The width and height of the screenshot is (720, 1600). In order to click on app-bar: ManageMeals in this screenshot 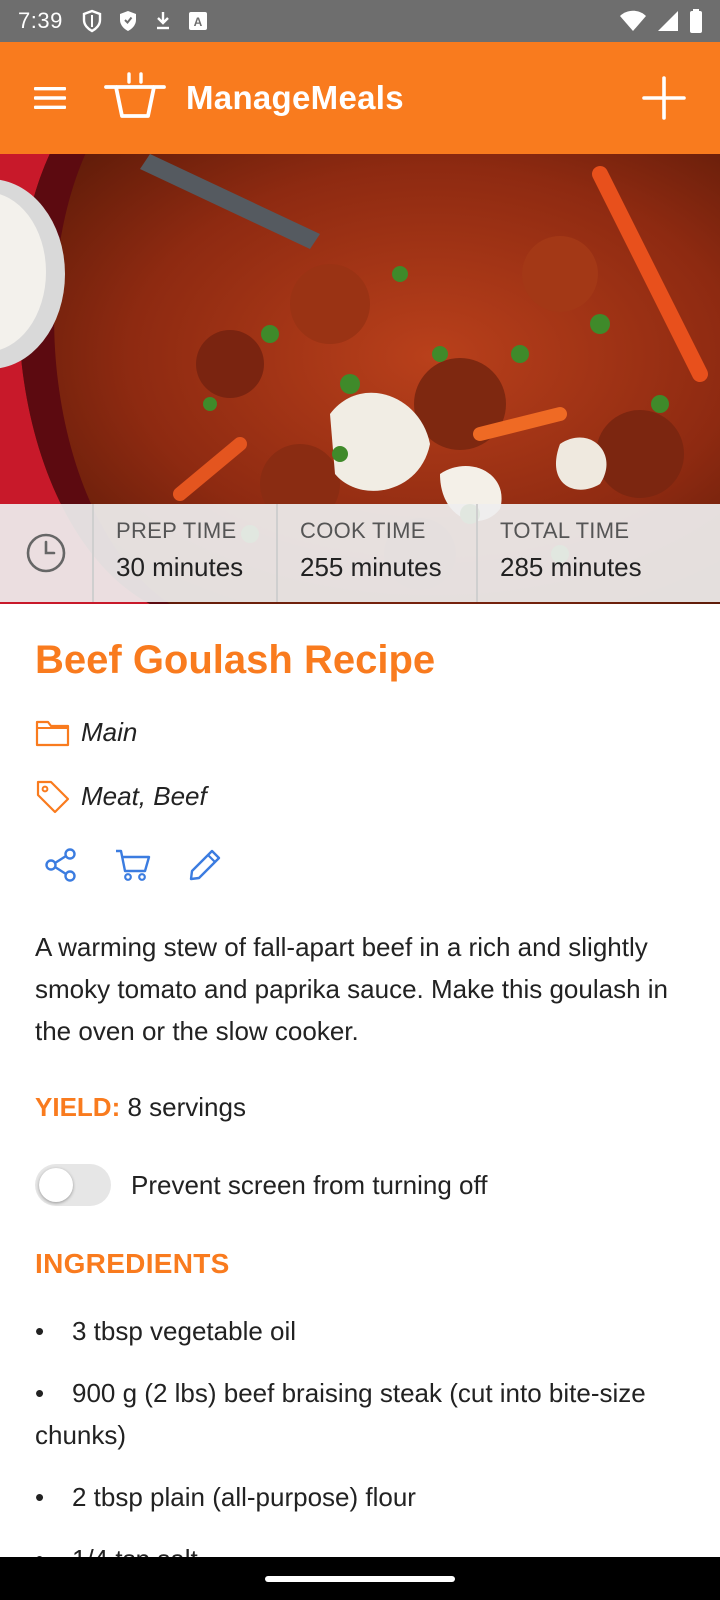, I will do `click(360, 98)`.